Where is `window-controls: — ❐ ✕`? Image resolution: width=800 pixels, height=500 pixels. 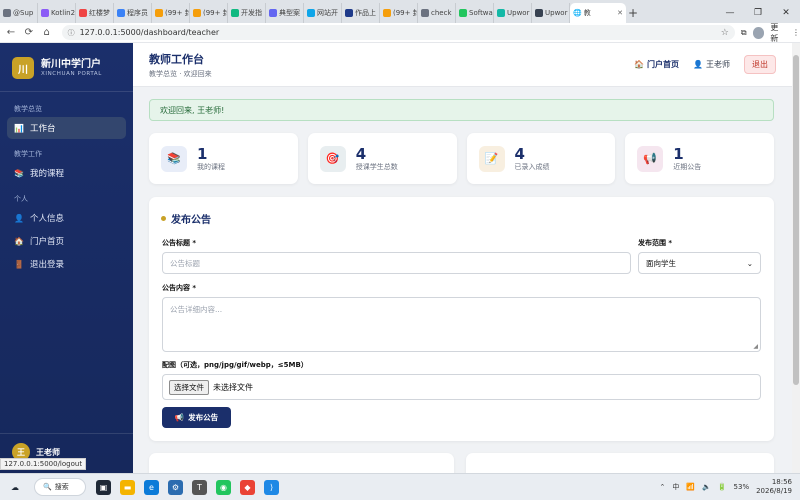
window-controls: — ❐ ✕ is located at coordinates (758, 13).